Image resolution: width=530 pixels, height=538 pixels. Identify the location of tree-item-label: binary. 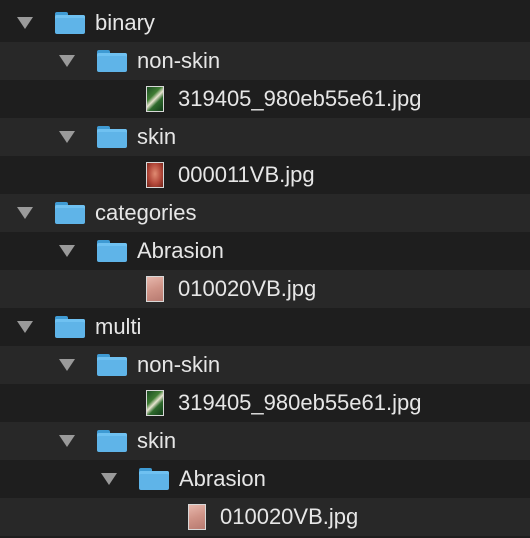
(125, 22).